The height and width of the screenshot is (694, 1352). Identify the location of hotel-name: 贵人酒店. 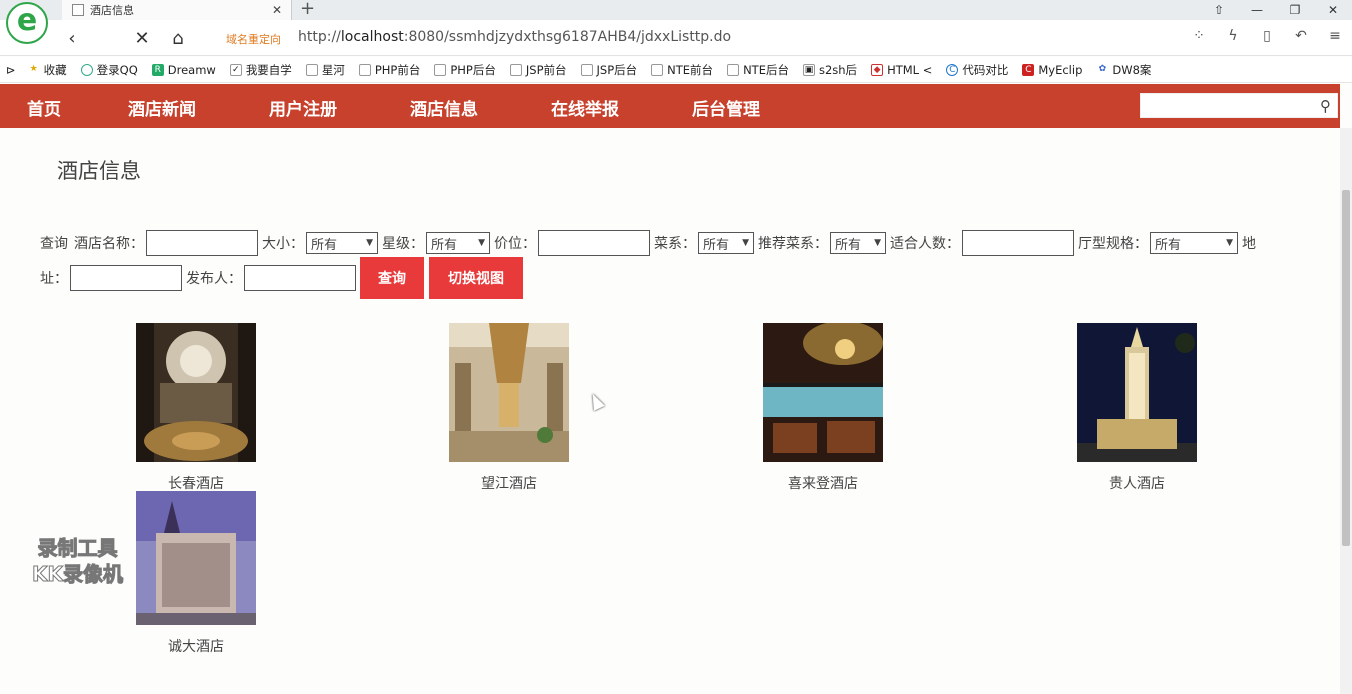
(1137, 483).